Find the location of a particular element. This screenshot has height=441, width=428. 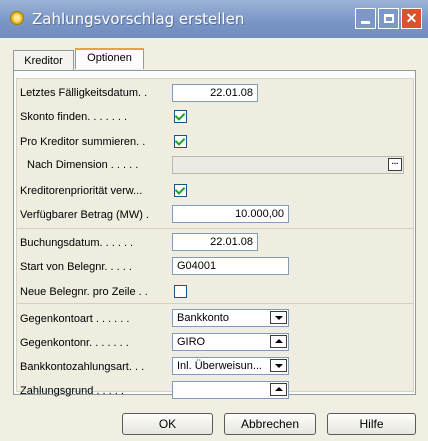

skonto-finden-checkbox is located at coordinates (180, 116).